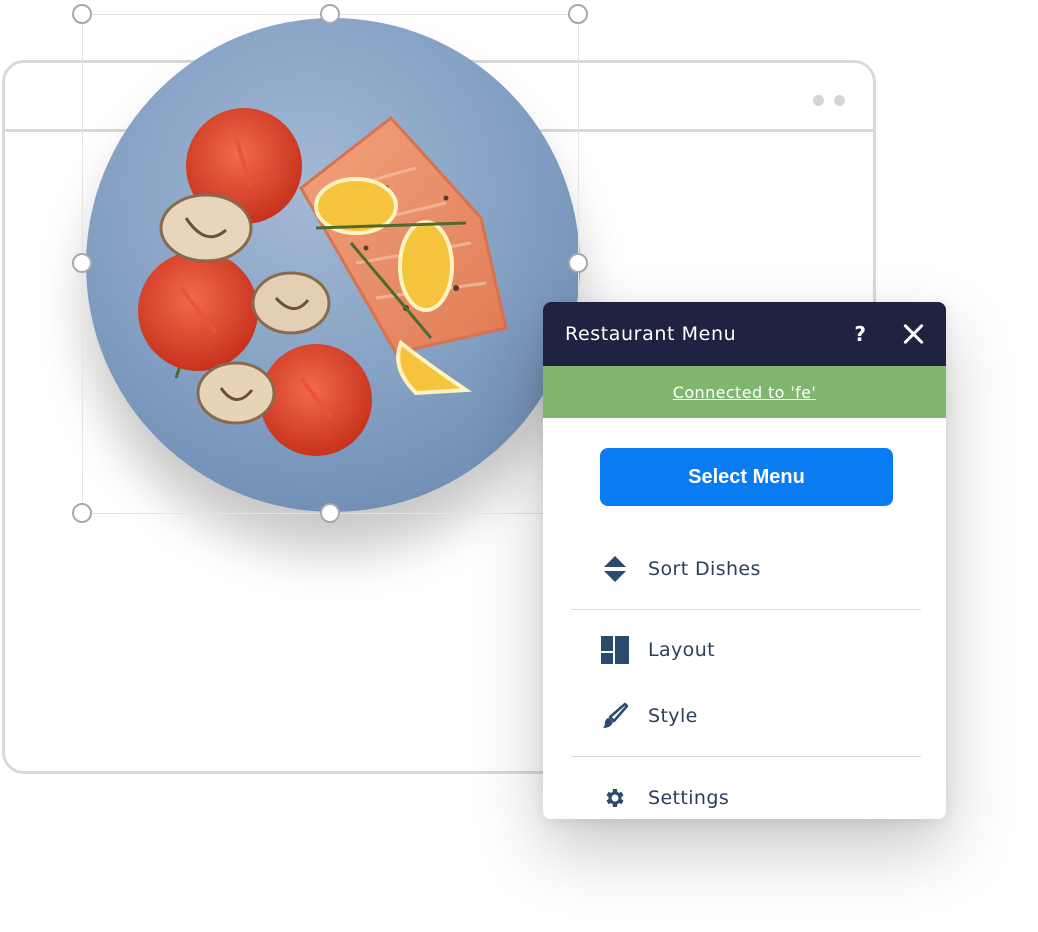 The width and height of the screenshot is (1038, 932). Describe the element at coordinates (704, 569) in the screenshot. I see `menu-item-label: Sort Dishes` at that location.